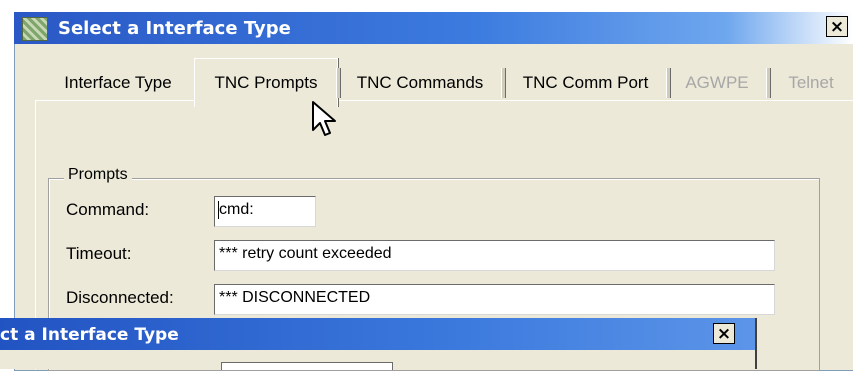 The height and width of the screenshot is (371, 853). What do you see at coordinates (420, 83) in the screenshot?
I see `tab-tnc-commands: TNC Commands` at bounding box center [420, 83].